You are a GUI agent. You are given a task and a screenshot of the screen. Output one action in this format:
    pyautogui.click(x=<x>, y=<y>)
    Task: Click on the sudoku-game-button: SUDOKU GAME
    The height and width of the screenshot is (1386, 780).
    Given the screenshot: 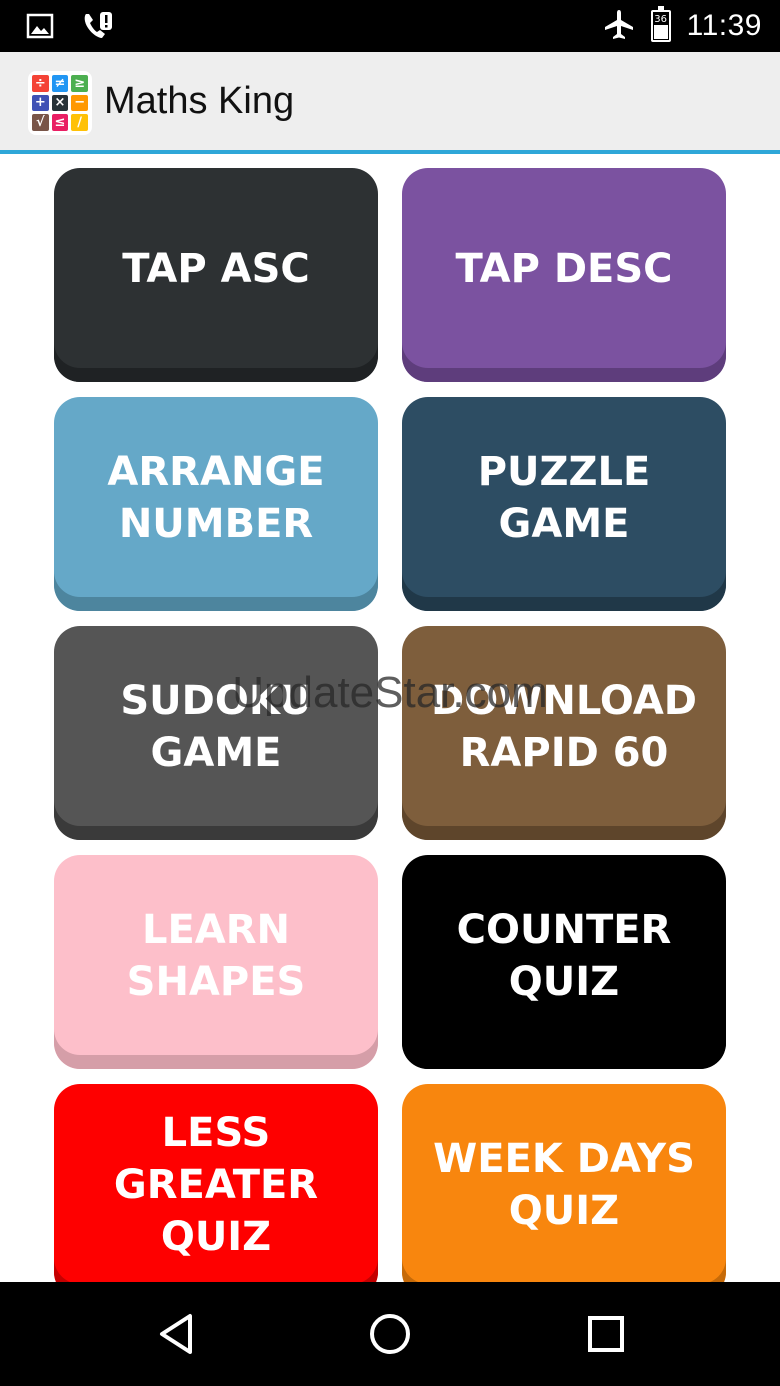 What is the action you would take?
    pyautogui.click(x=216, y=733)
    